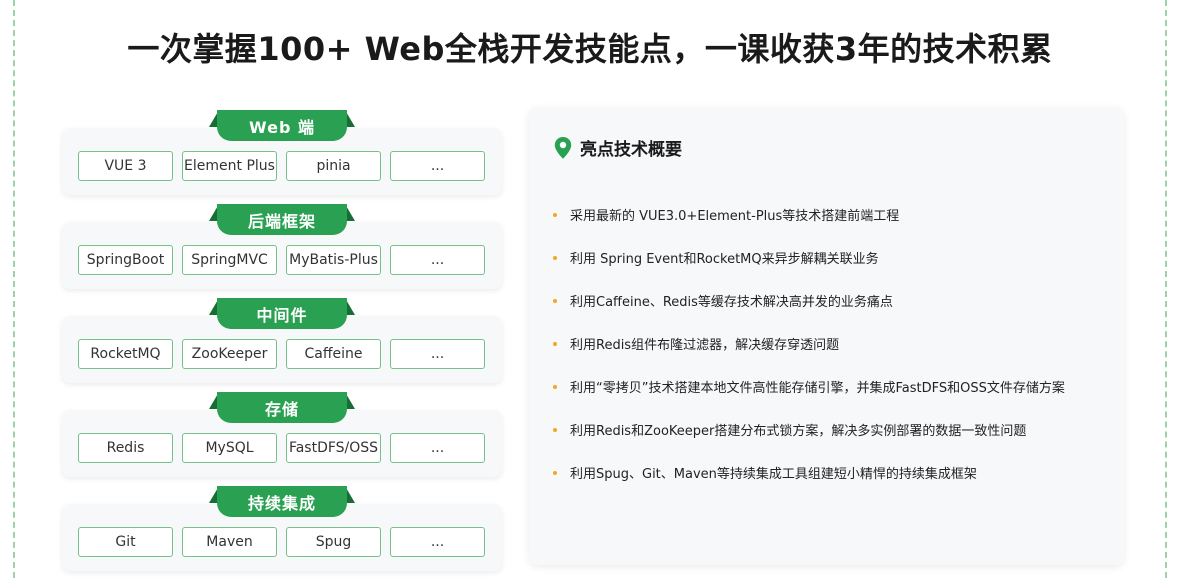  Describe the element at coordinates (125, 166) in the screenshot. I see `tech-chip: VUE 3` at that location.